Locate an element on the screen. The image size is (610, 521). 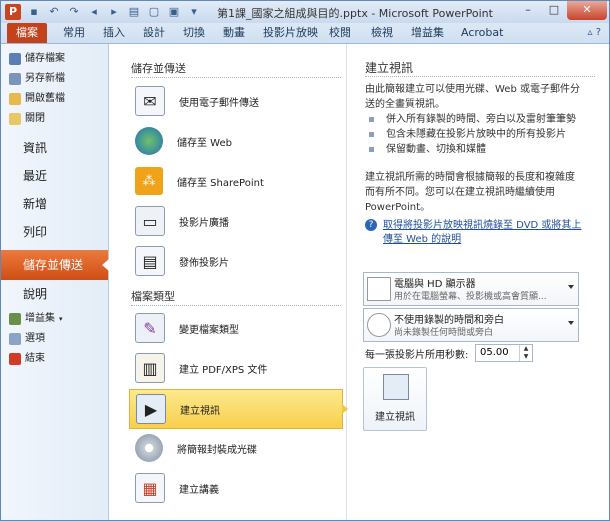
option-label: 變更檔案類型 is located at coordinates (209, 330).